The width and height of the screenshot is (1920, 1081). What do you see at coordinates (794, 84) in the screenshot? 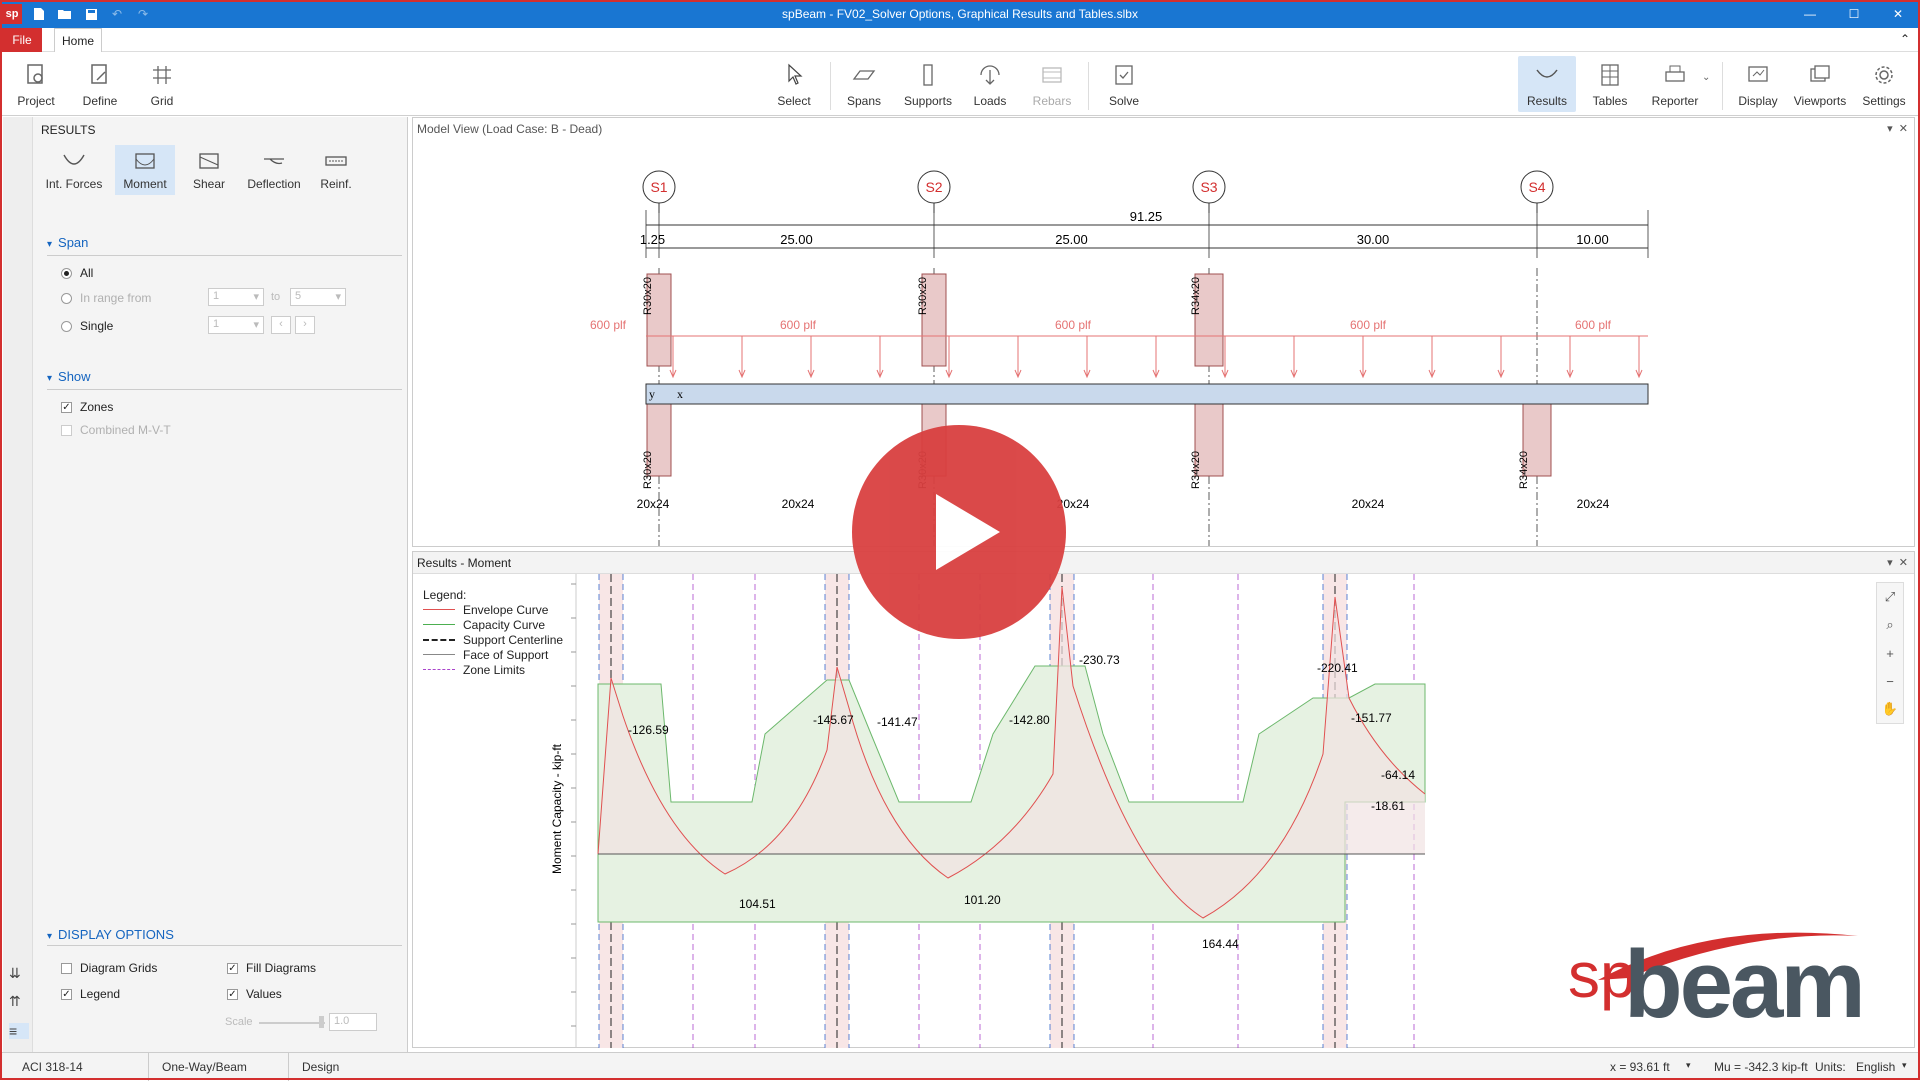
I see `select-button: Select` at bounding box center [794, 84].